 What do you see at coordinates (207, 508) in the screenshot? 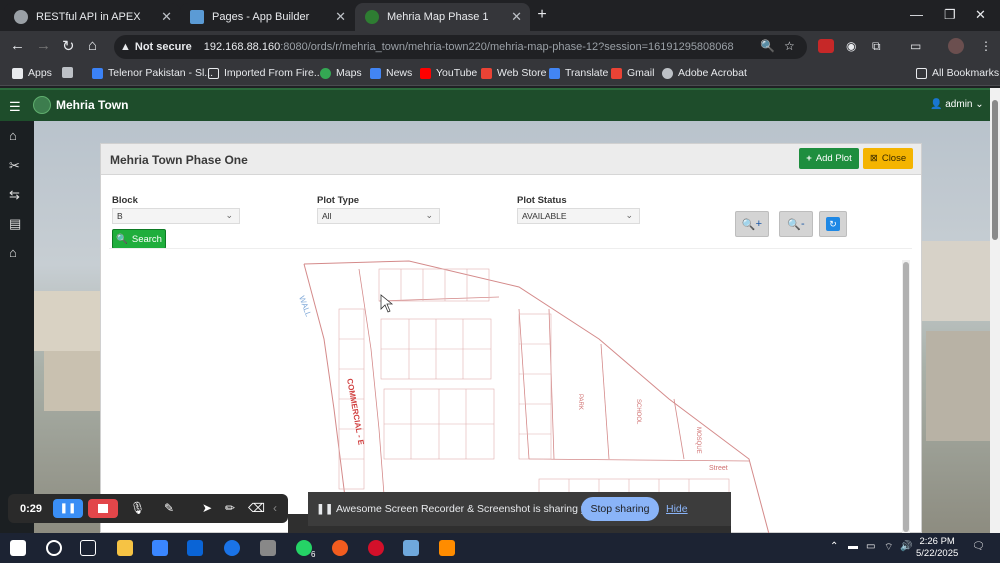
I see `pointer-icon: ➤` at bounding box center [207, 508].